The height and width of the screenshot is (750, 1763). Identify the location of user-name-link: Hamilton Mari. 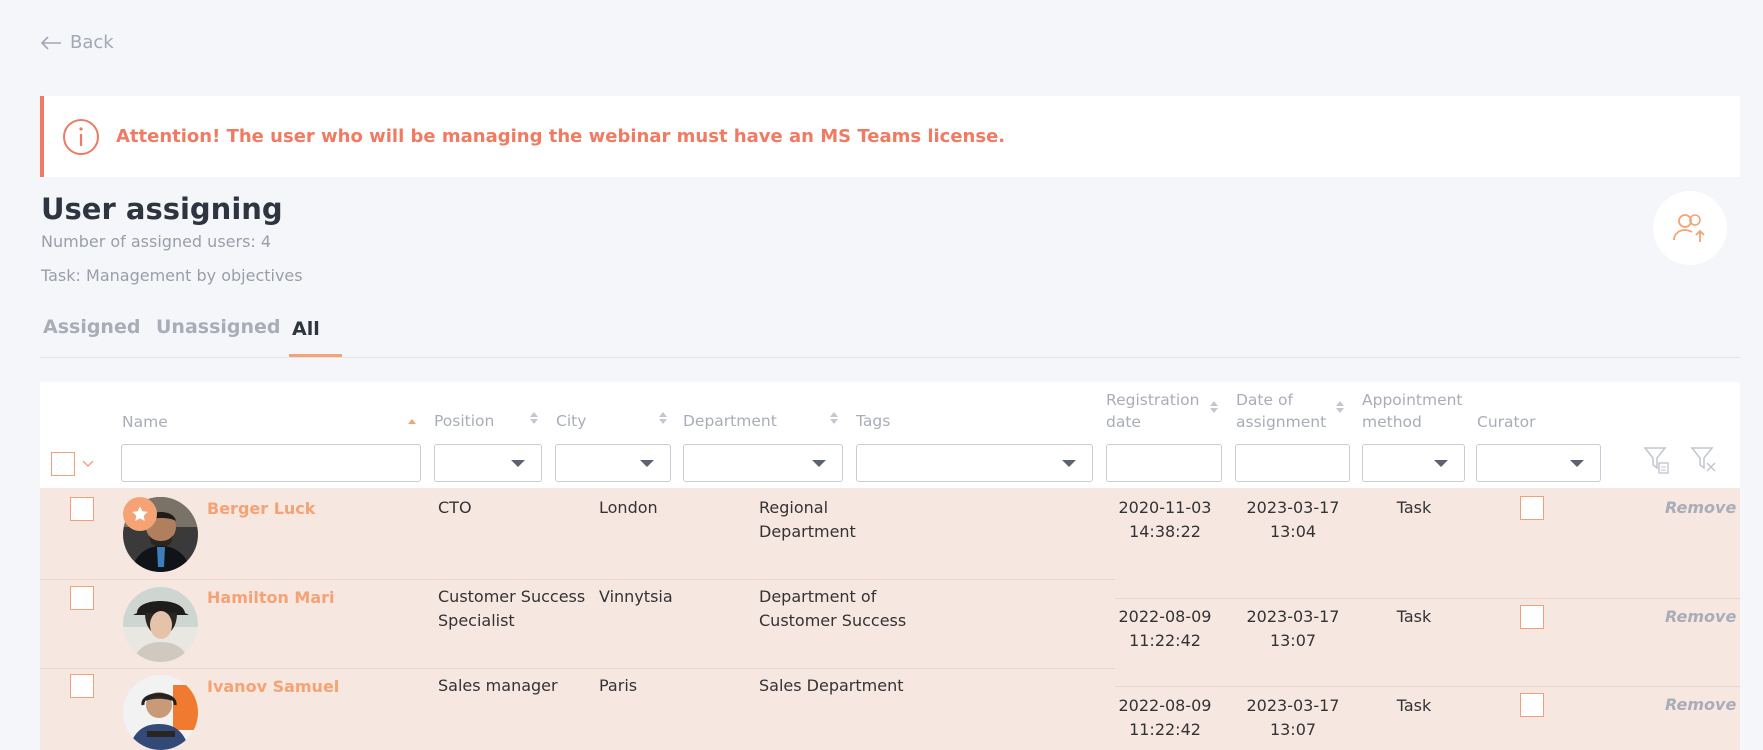
(271, 597).